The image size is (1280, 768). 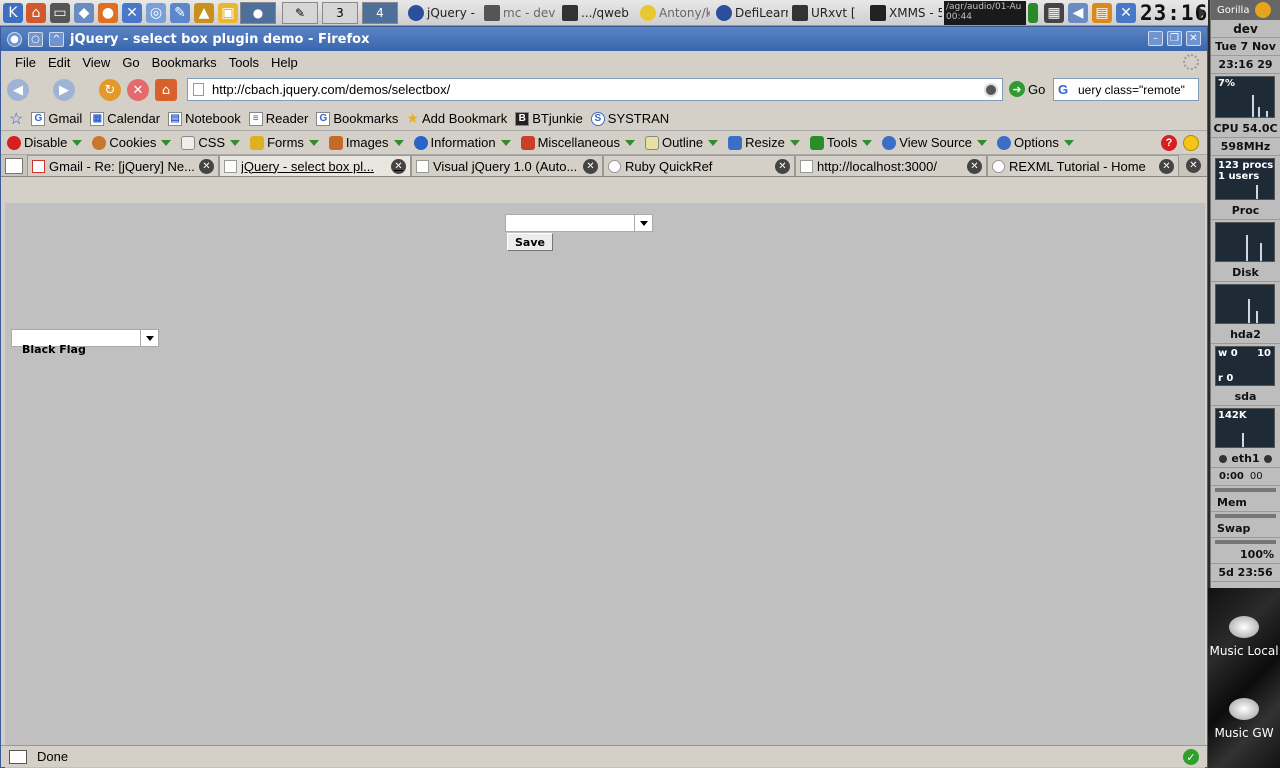 I want to click on network-monitor-icon: ▦, so click(x=1054, y=13).